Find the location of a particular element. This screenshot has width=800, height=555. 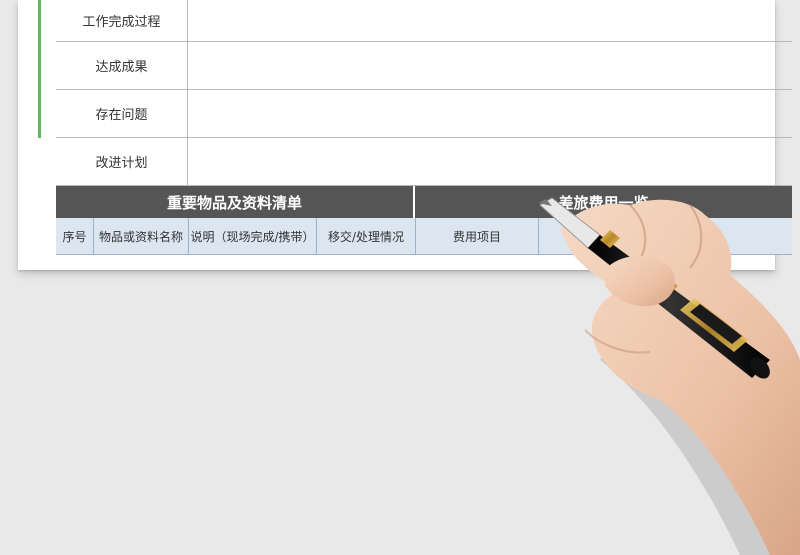

form-row-results: 达成成果 is located at coordinates (424, 66).